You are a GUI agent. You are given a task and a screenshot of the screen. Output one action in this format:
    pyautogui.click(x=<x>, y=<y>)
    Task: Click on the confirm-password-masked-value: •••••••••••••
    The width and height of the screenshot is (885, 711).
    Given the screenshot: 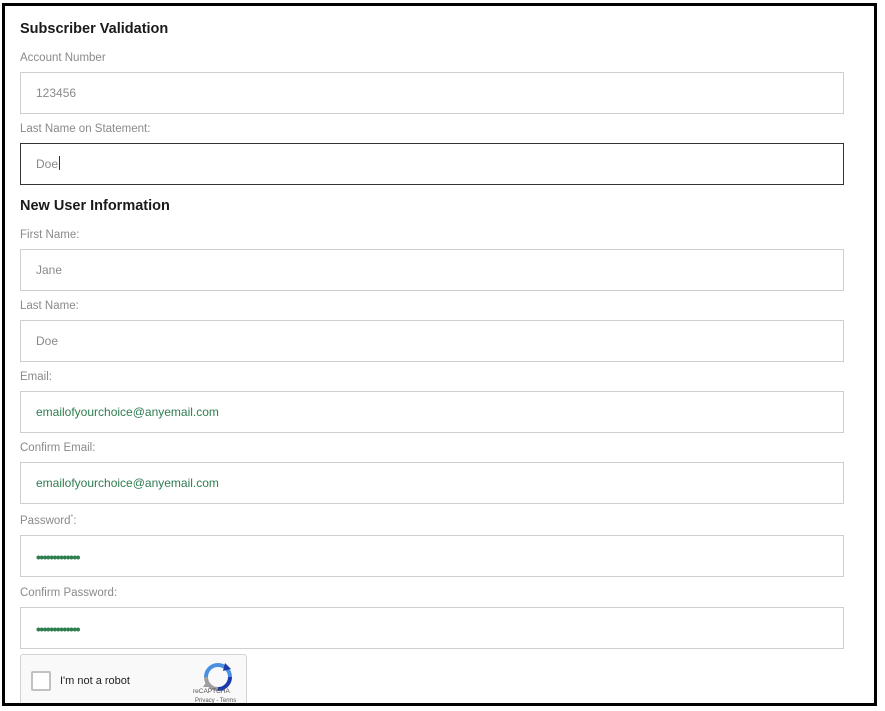 What is the action you would take?
    pyautogui.click(x=58, y=629)
    